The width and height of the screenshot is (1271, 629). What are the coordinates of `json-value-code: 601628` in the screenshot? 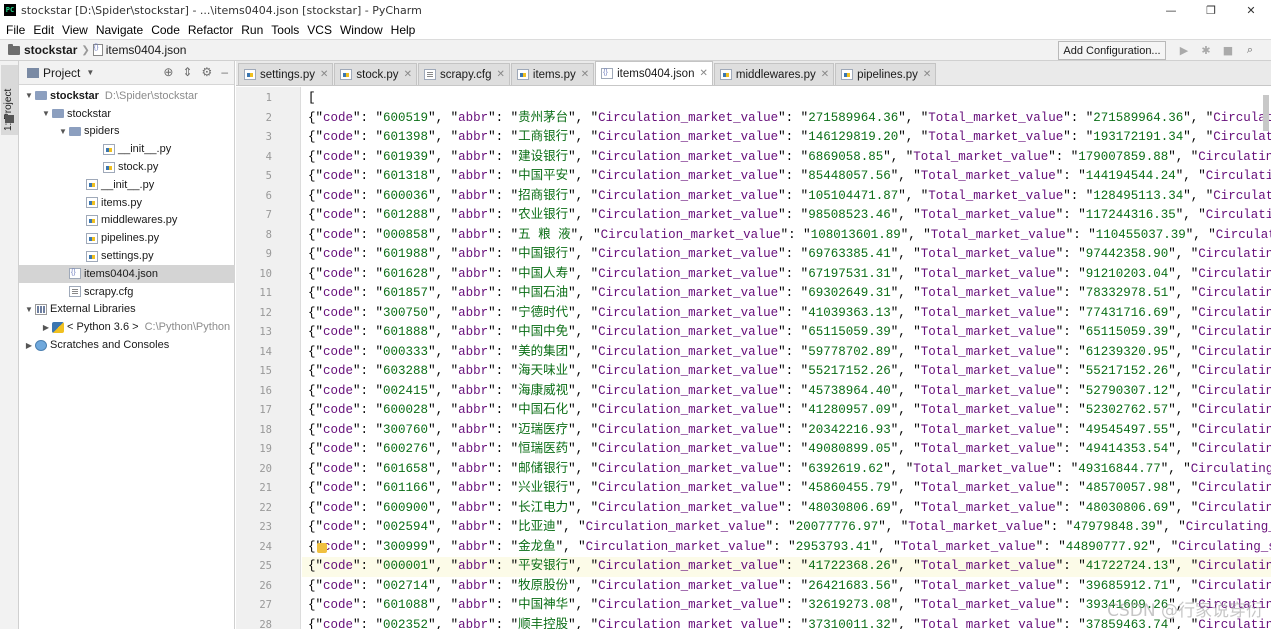 It's located at (406, 273).